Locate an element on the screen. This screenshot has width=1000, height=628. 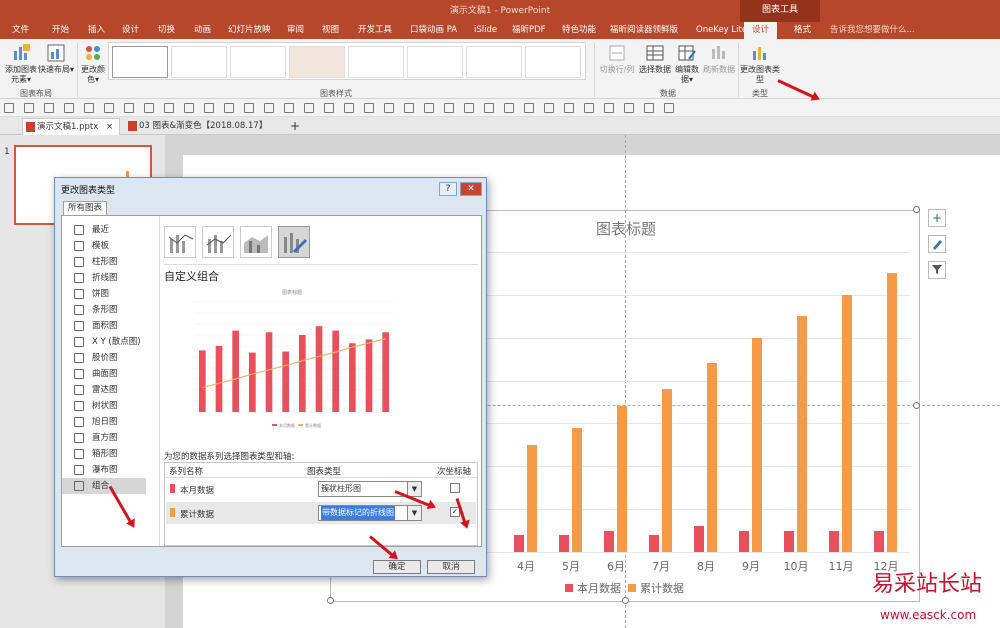
help-button: ? is located at coordinates (448, 189).